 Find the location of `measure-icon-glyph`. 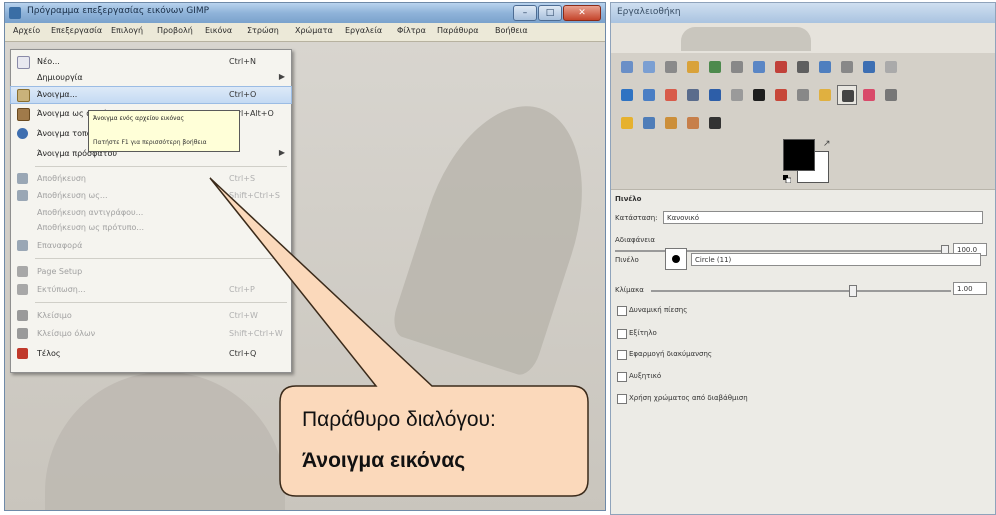

measure-icon-glyph is located at coordinates (847, 67).